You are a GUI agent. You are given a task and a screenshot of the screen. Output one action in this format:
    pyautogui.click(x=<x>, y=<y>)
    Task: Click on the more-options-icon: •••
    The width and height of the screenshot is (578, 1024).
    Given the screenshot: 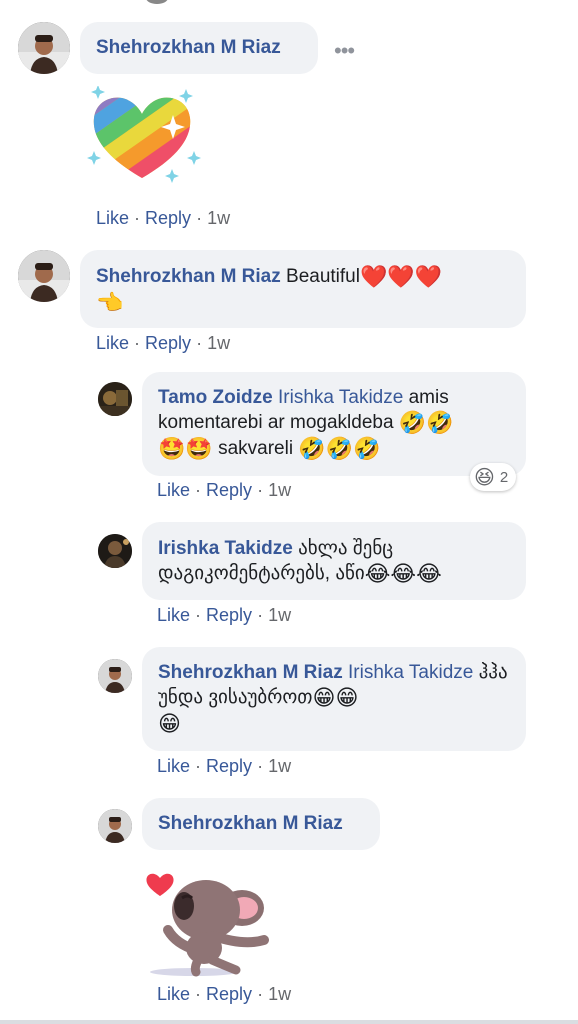 What is the action you would take?
    pyautogui.click(x=344, y=51)
    